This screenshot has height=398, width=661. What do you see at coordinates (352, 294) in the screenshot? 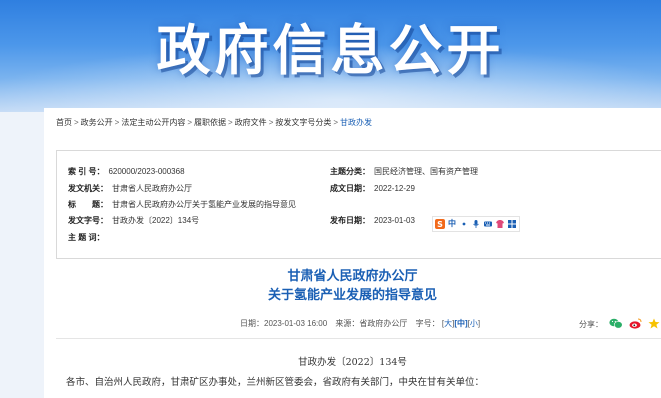
I see `document-title-line2: 关于氢能产业发展的指导意见` at bounding box center [352, 294].